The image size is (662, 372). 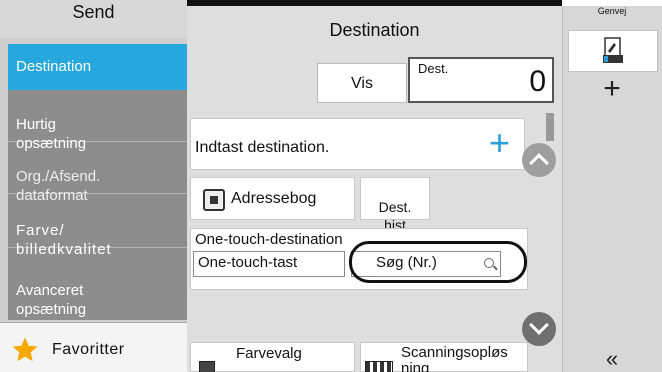 What do you see at coordinates (550, 127) in the screenshot?
I see `scrollbar-thumb` at bounding box center [550, 127].